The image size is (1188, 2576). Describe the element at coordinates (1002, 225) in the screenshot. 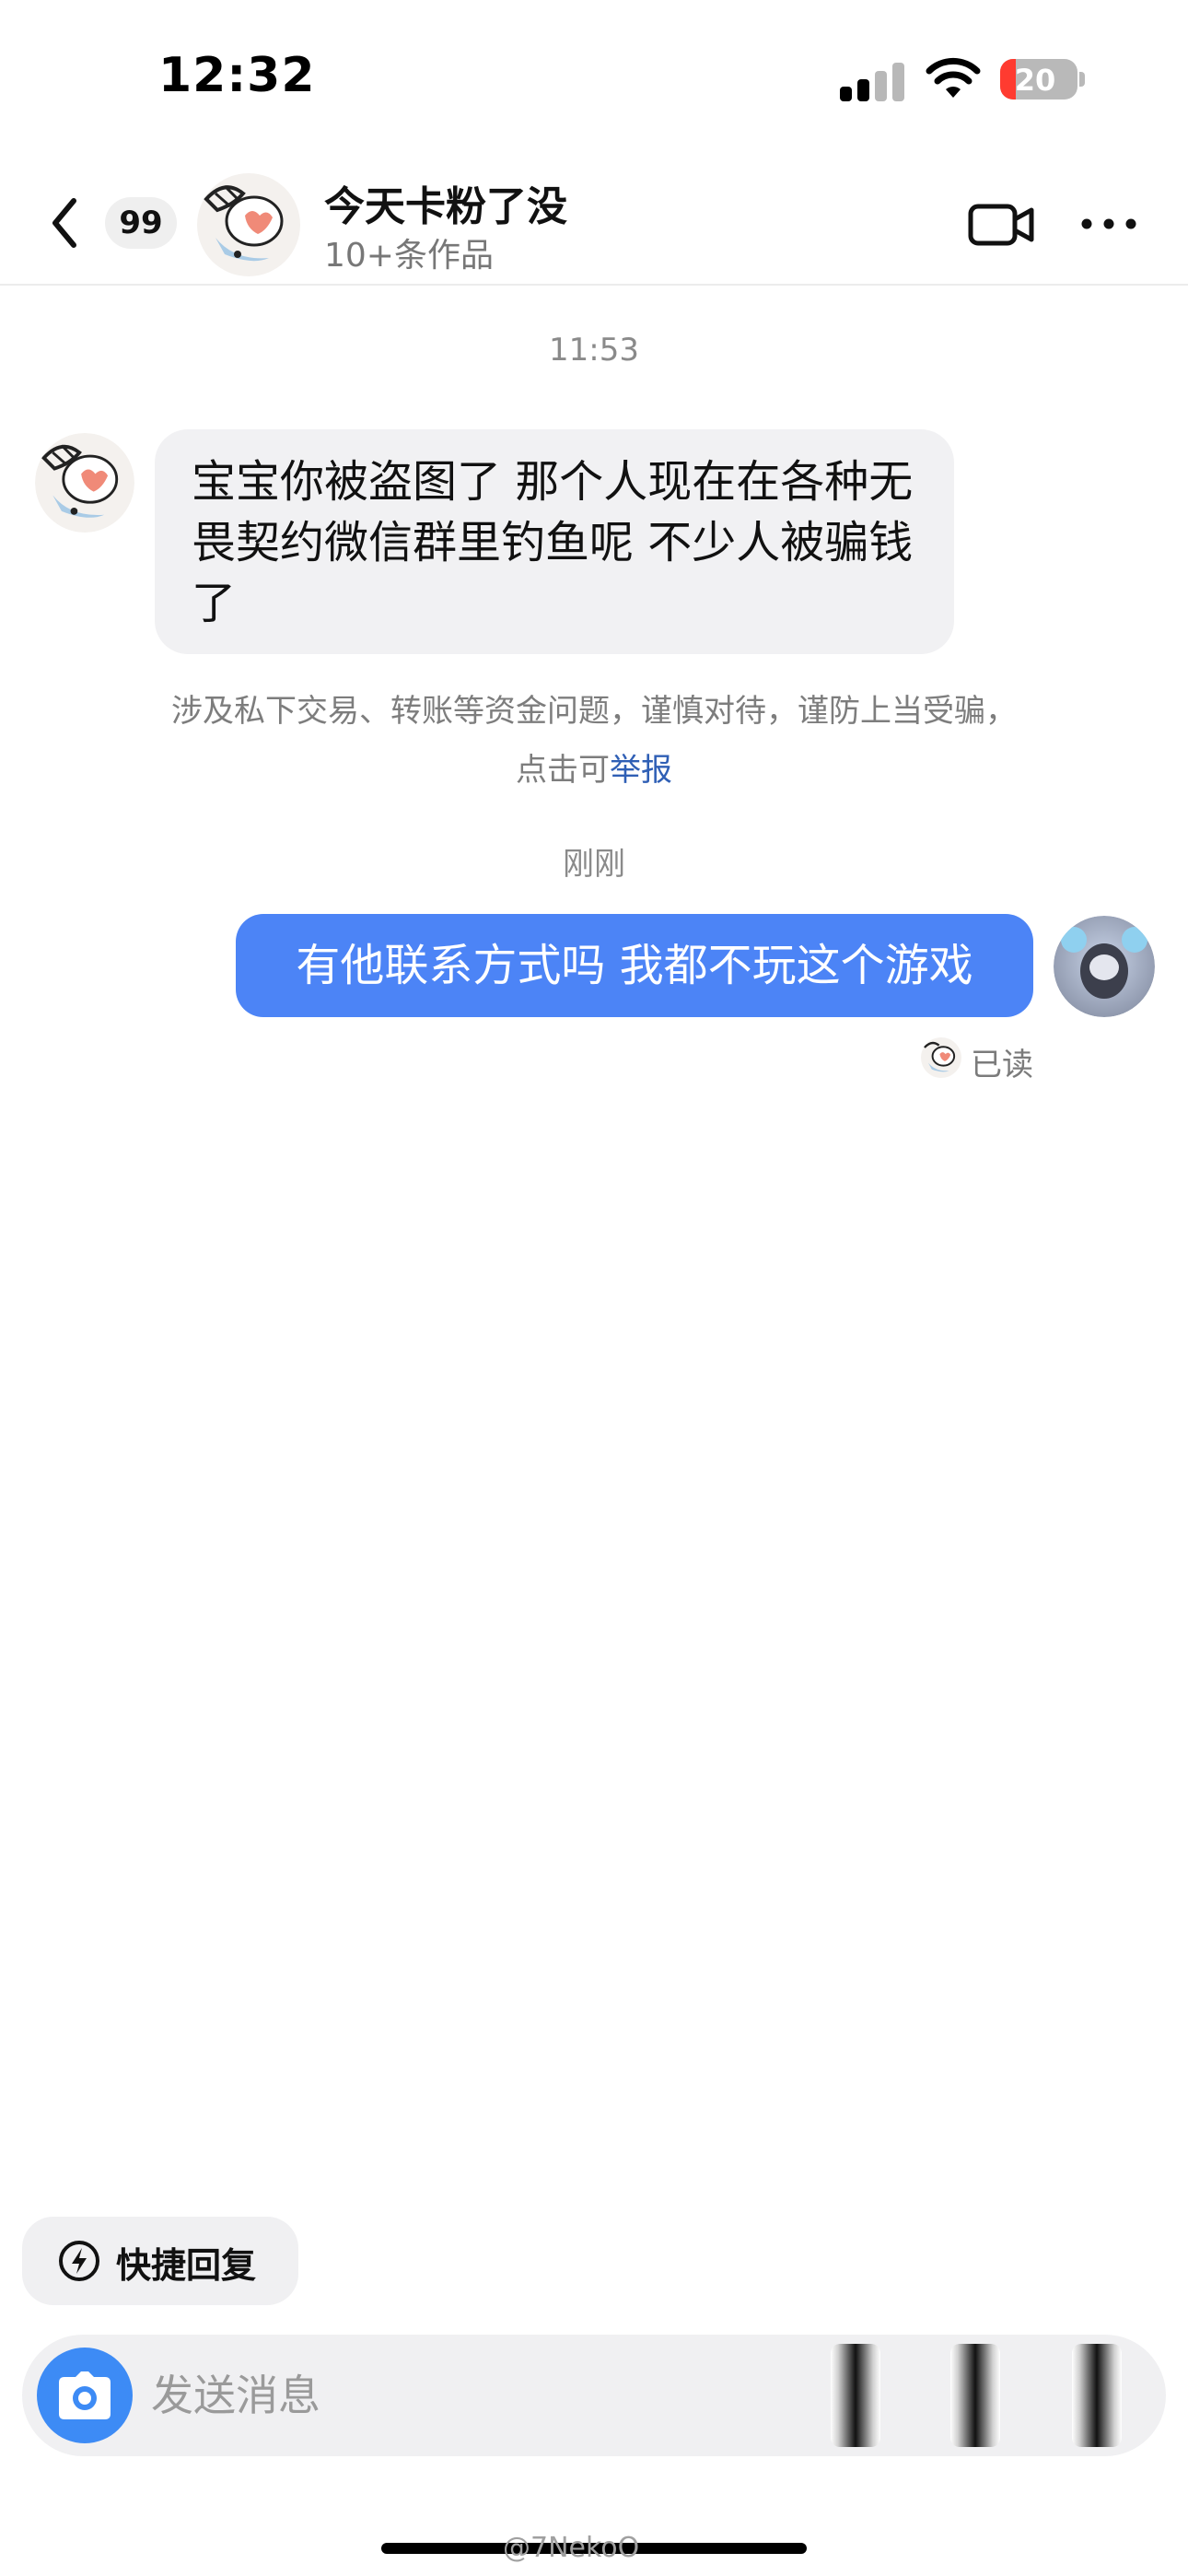

I see `video-call-icon` at that location.